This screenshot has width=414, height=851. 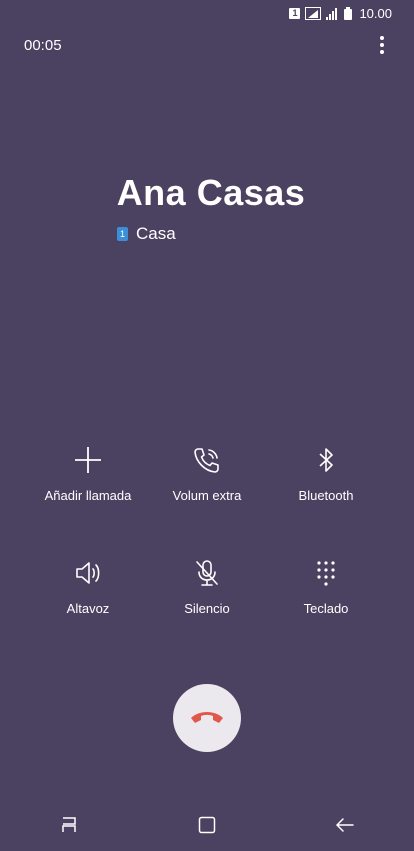 I want to click on back-icon, so click(x=344, y=825).